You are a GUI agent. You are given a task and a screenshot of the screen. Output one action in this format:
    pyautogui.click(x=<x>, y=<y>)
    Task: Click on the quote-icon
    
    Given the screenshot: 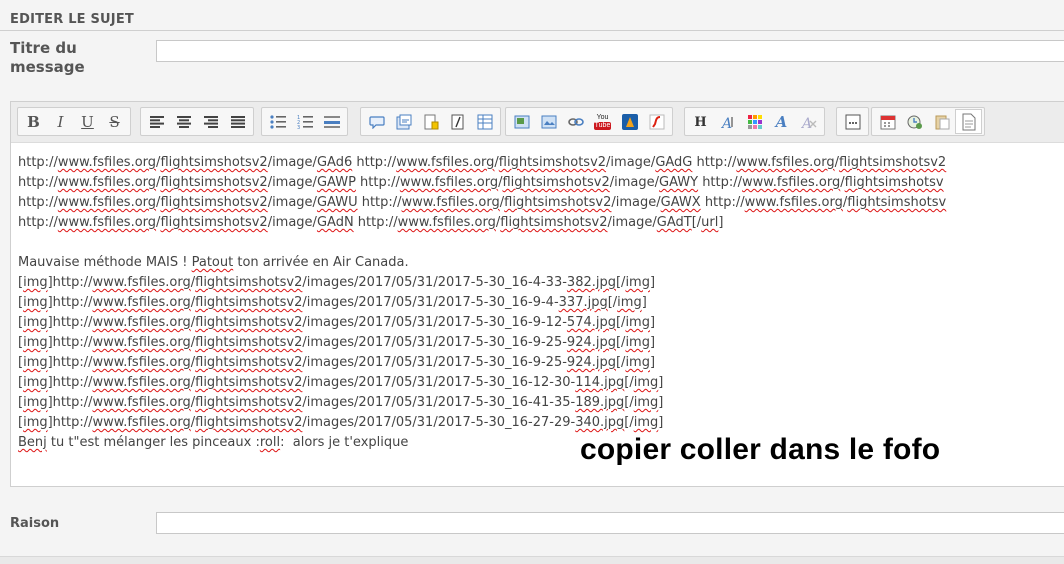 What is the action you would take?
    pyautogui.click(x=376, y=122)
    